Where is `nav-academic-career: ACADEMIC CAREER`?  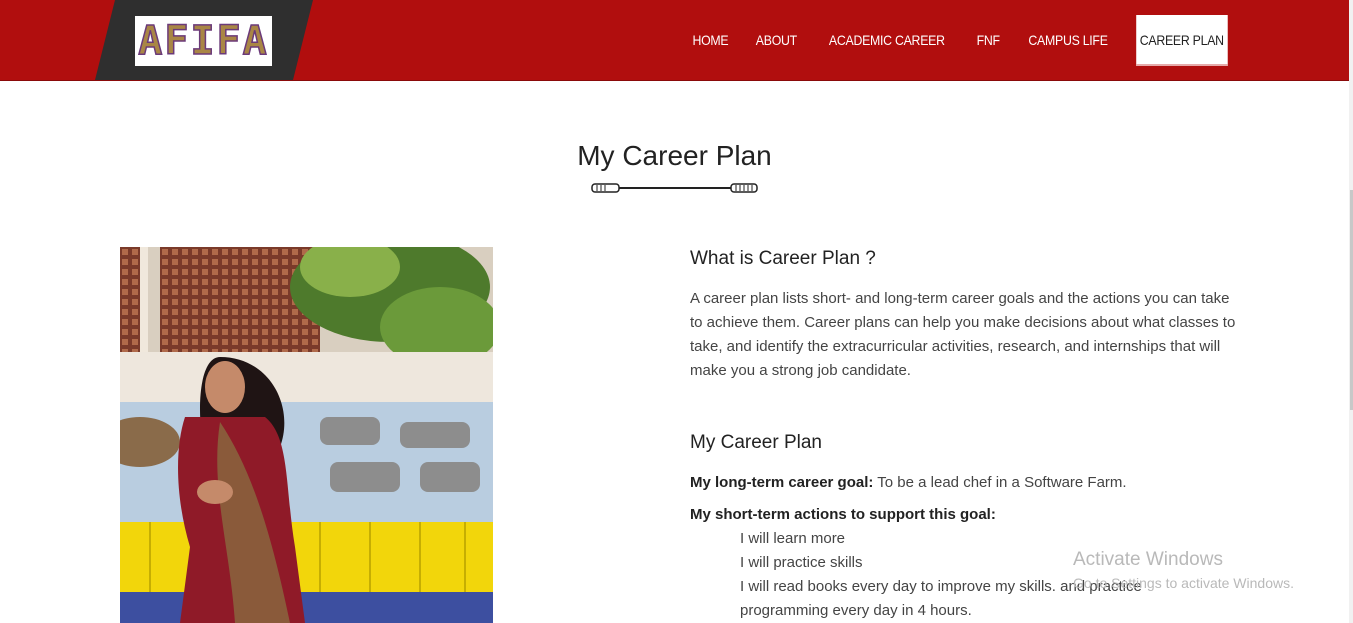 nav-academic-career: ACADEMIC CAREER is located at coordinates (887, 40).